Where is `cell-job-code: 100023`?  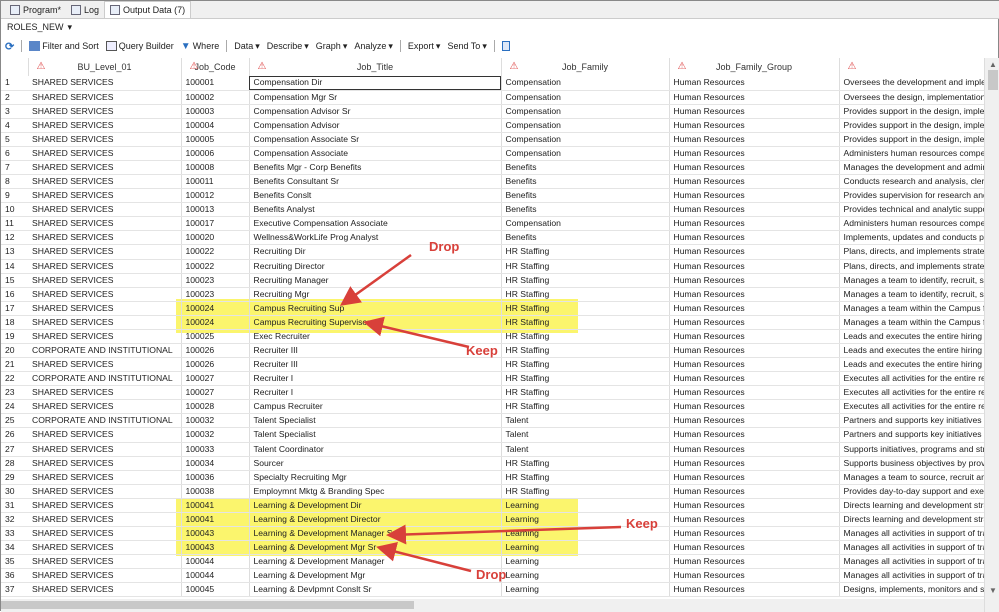
cell-job-code: 100023 is located at coordinates (215, 294).